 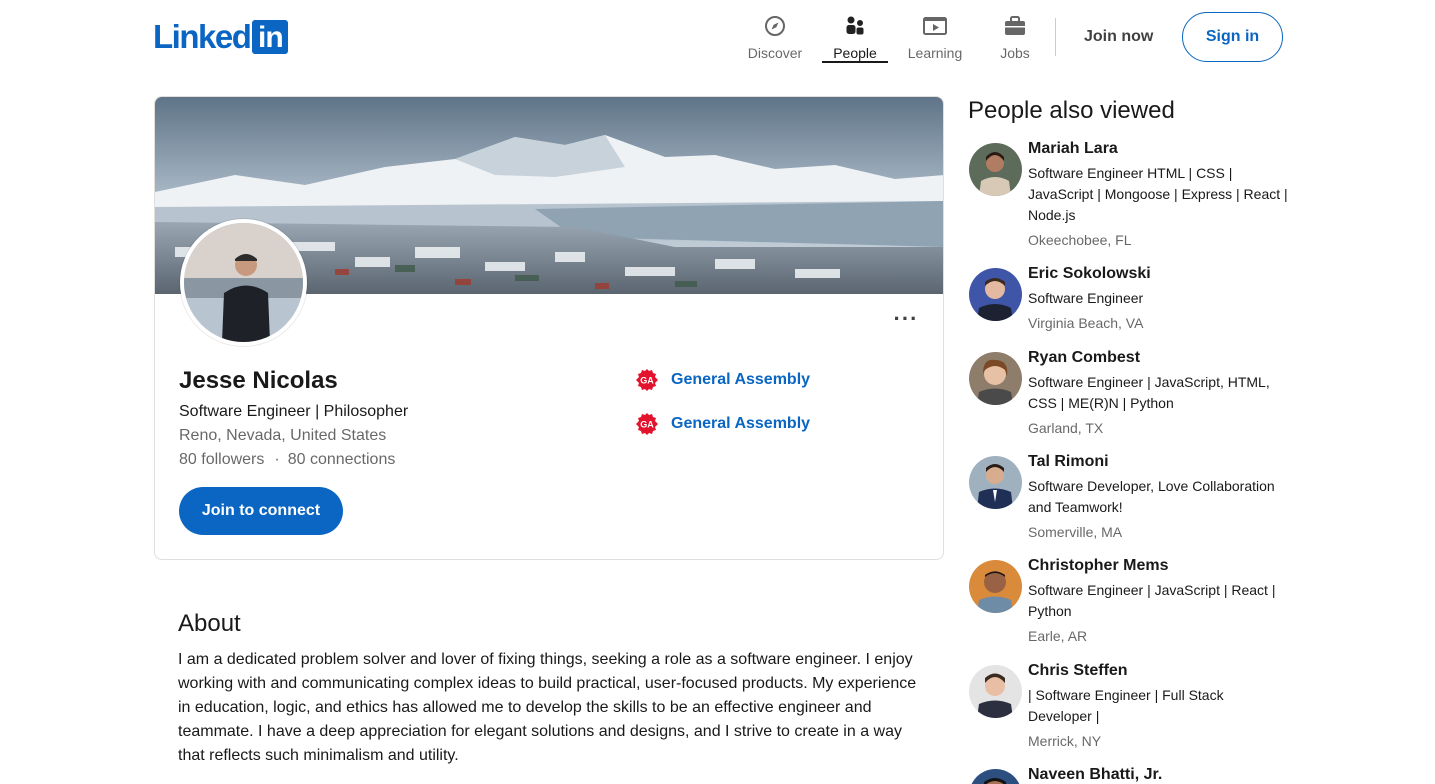 What do you see at coordinates (1075, 532) in the screenshot?
I see `person-location: Somerville, MA` at bounding box center [1075, 532].